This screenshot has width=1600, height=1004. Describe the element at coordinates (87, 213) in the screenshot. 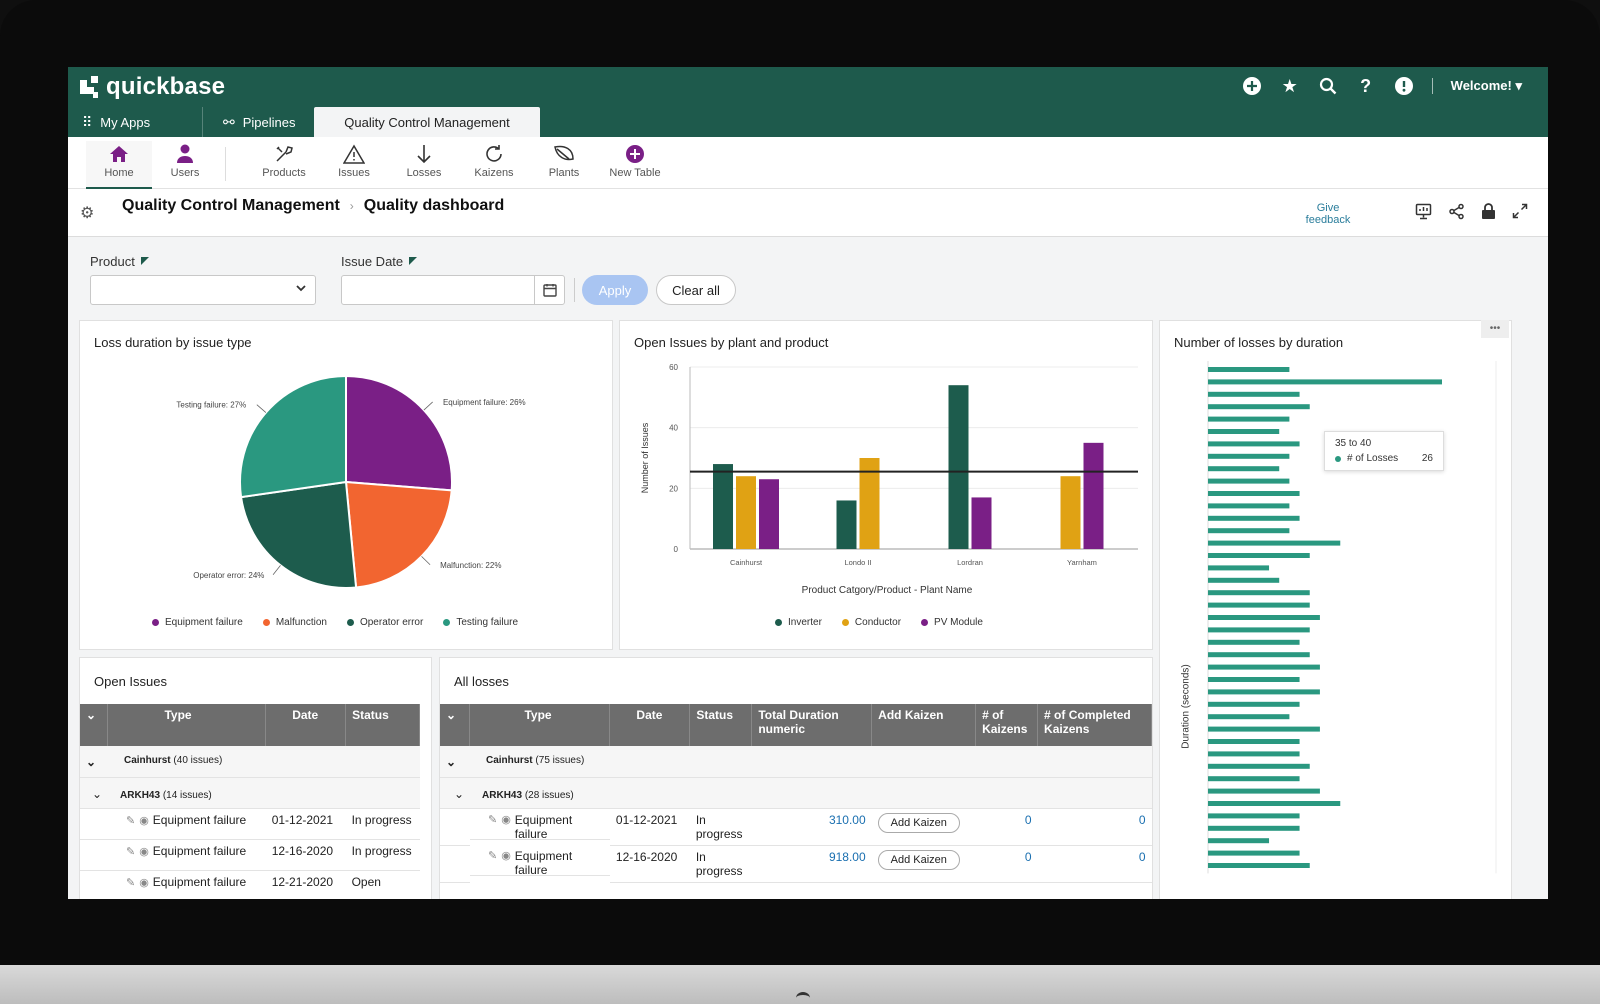

I see `gear-icon: ⚙` at that location.